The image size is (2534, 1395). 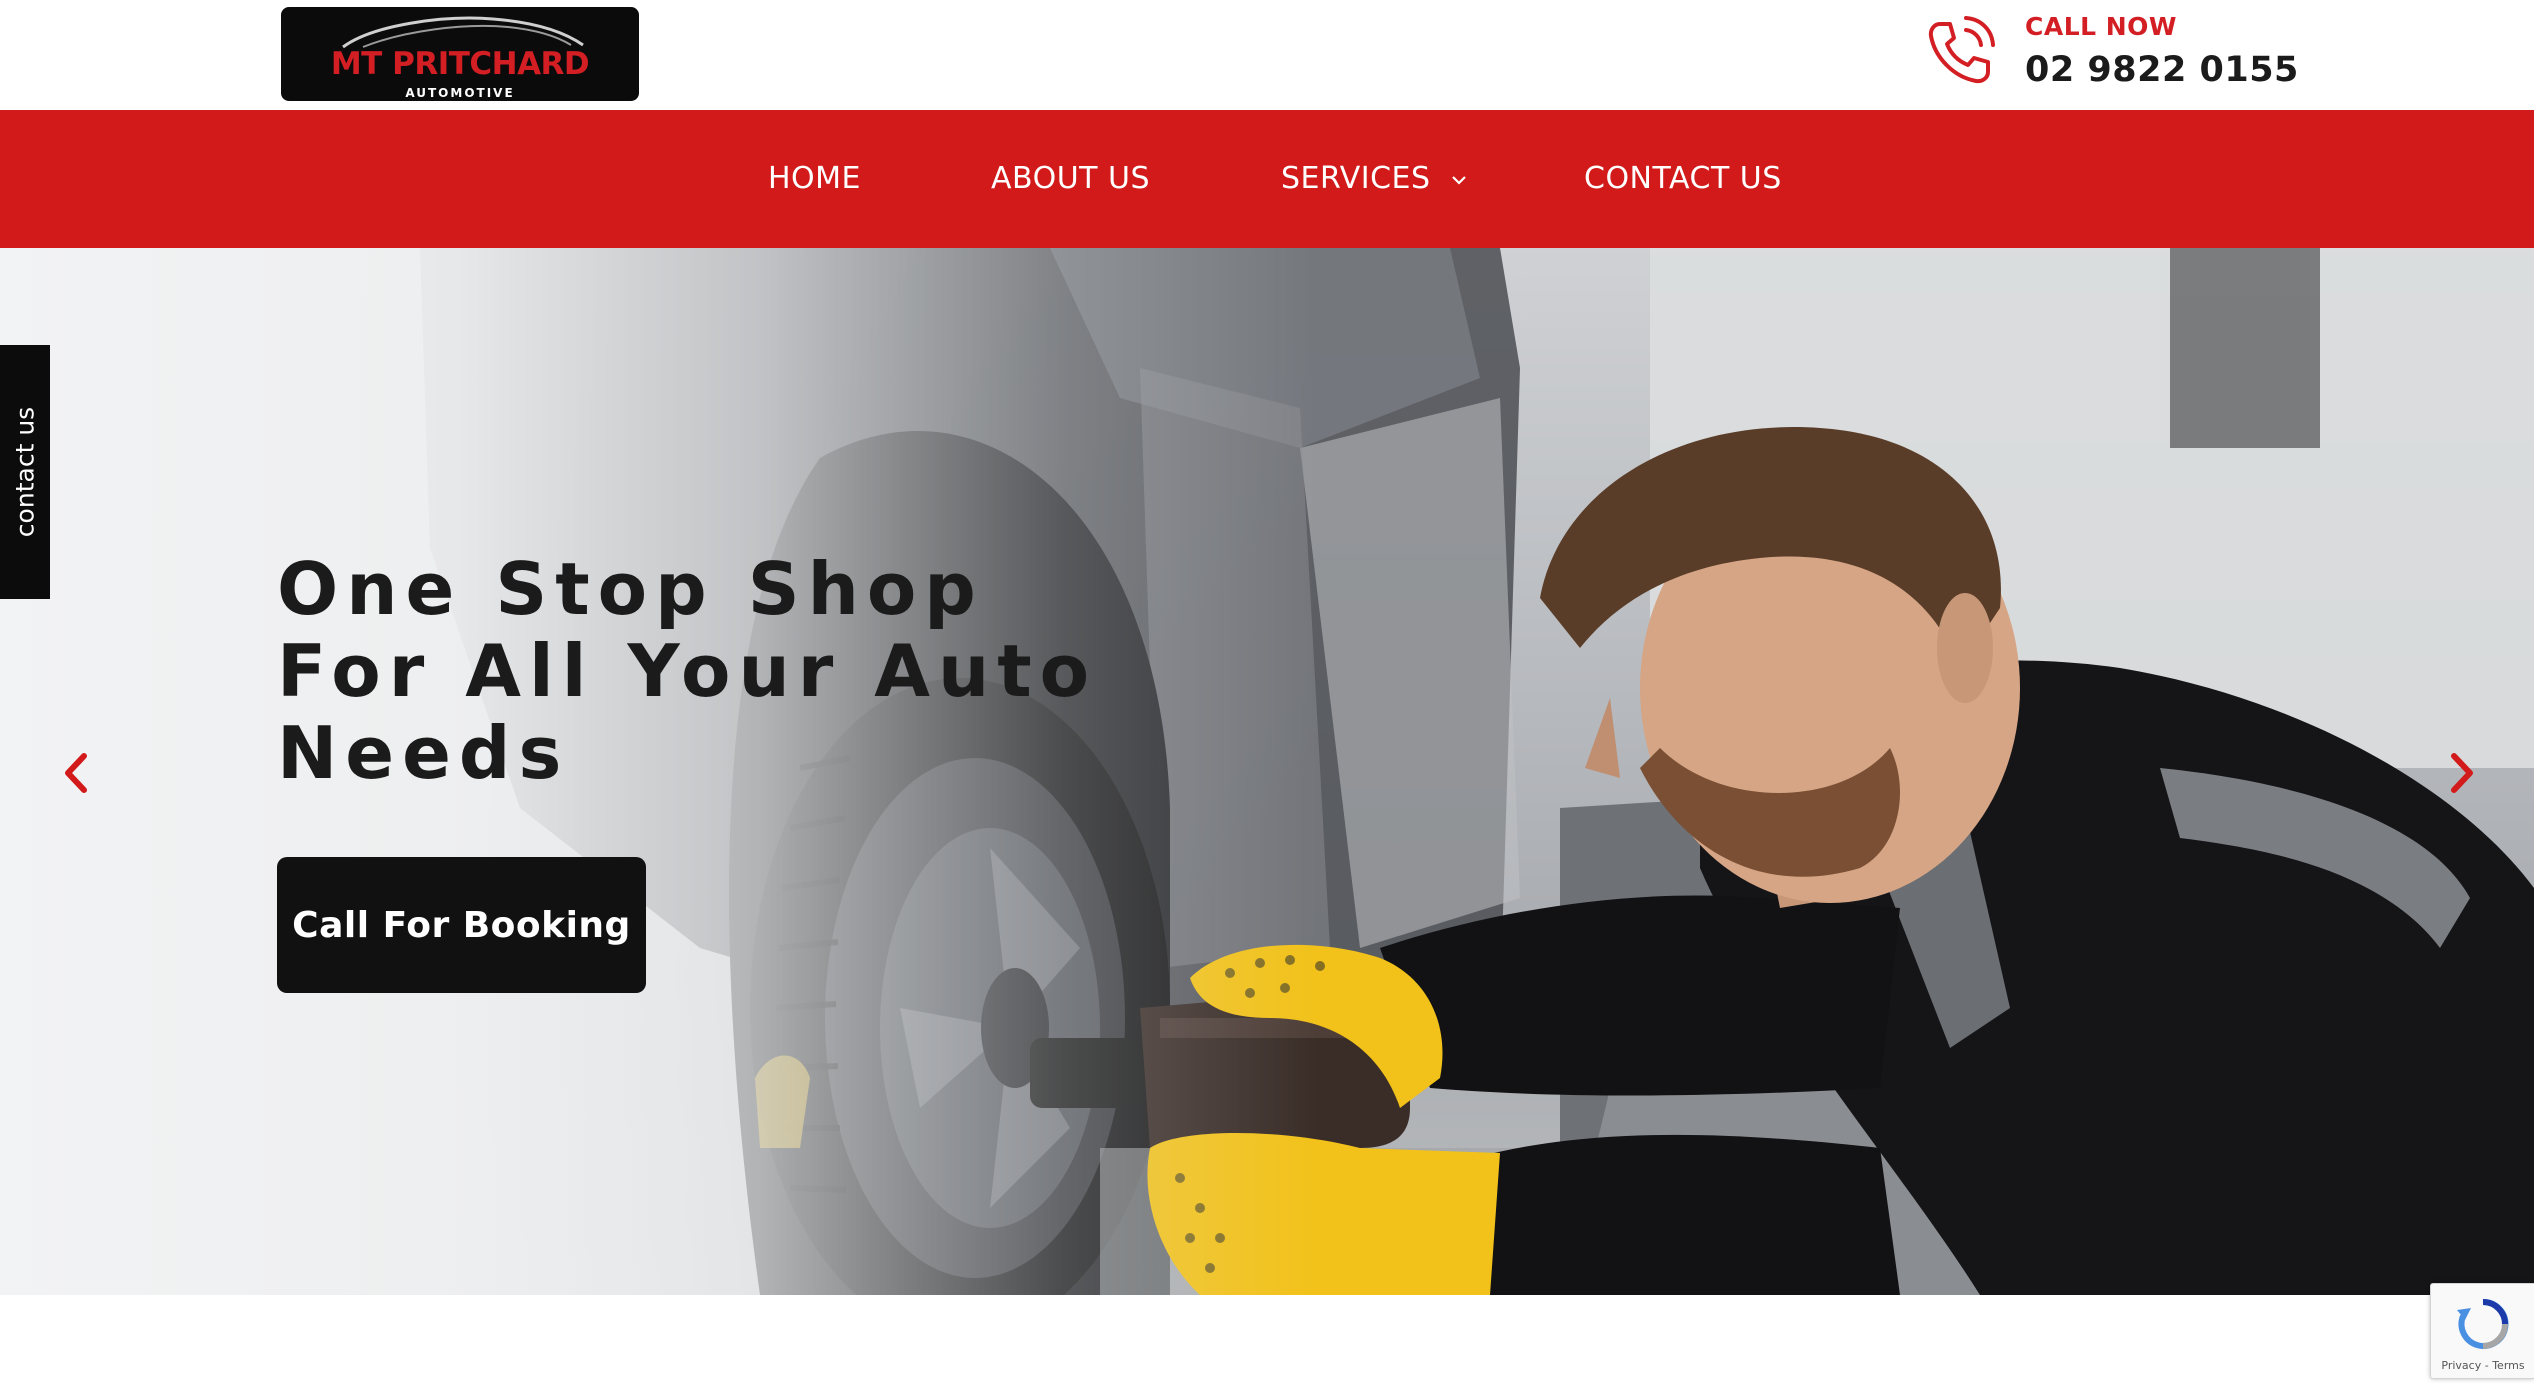 What do you see at coordinates (2462, 773) in the screenshot?
I see `chevron-right-icon` at bounding box center [2462, 773].